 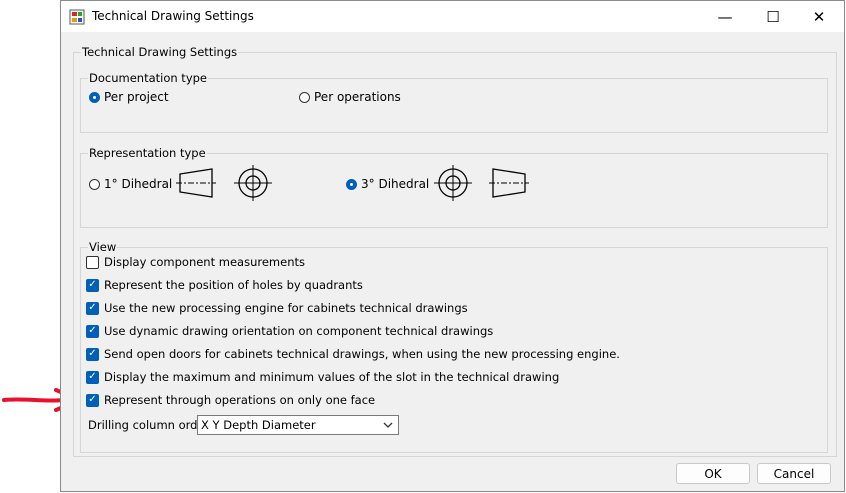 I want to click on drilling-column-order-label: Drilling column order, so click(x=149, y=425).